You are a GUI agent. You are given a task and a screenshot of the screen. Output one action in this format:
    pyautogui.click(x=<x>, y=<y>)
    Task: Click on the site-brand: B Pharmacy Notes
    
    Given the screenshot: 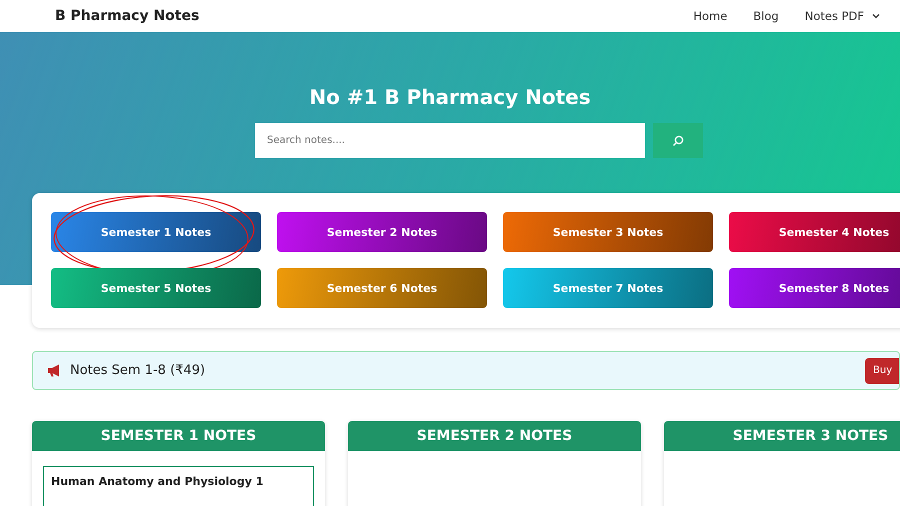 What is the action you would take?
    pyautogui.click(x=127, y=16)
    